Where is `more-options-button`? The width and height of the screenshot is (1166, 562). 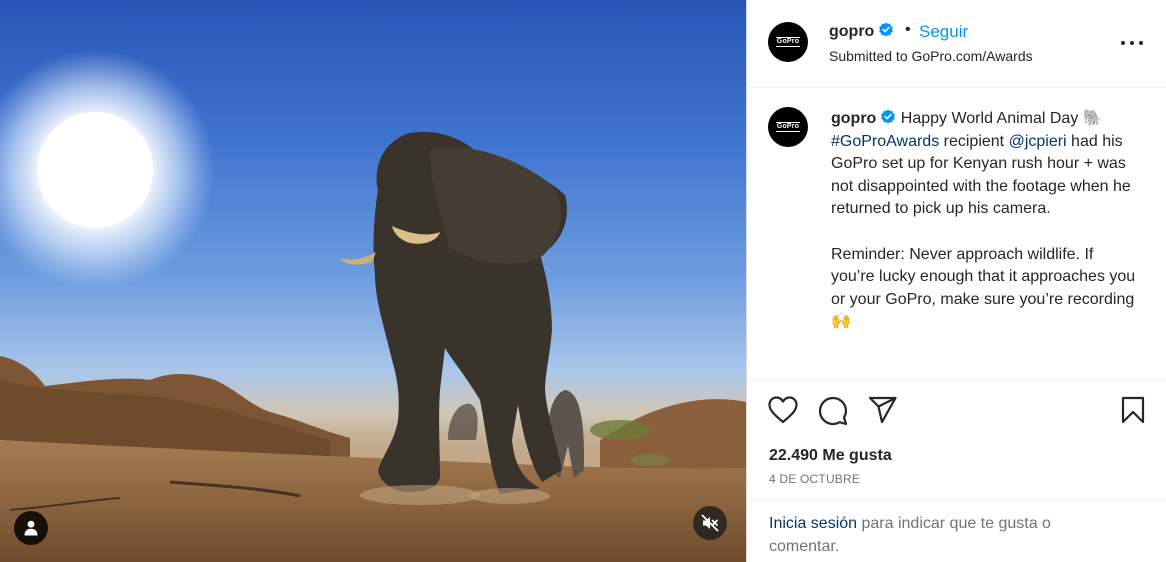
more-options-button is located at coordinates (1132, 43).